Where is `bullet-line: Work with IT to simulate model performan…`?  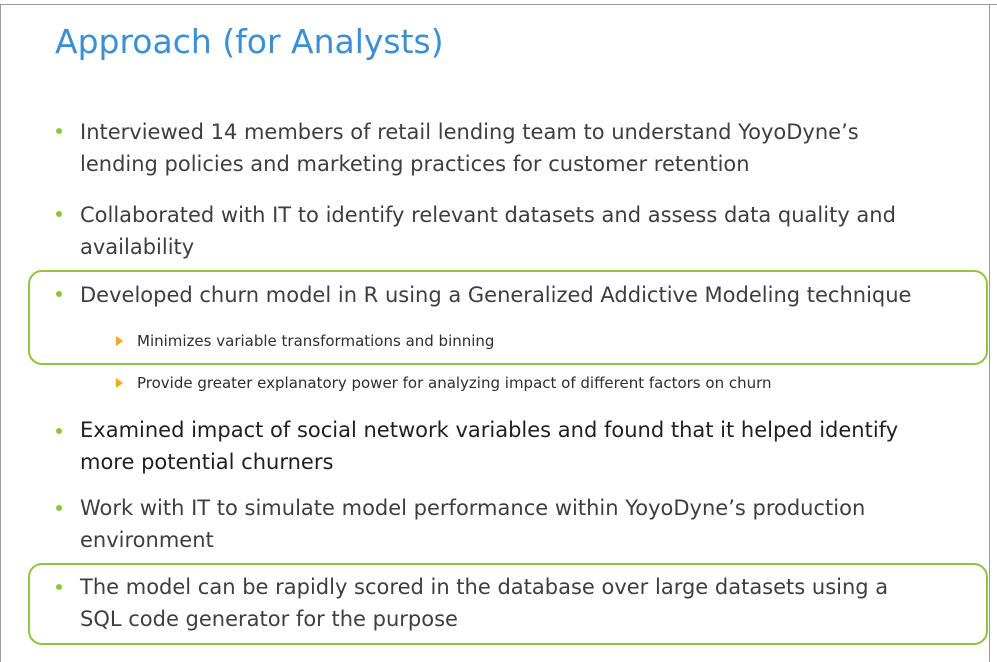 bullet-line: Work with IT to simulate model performan… is located at coordinates (473, 508).